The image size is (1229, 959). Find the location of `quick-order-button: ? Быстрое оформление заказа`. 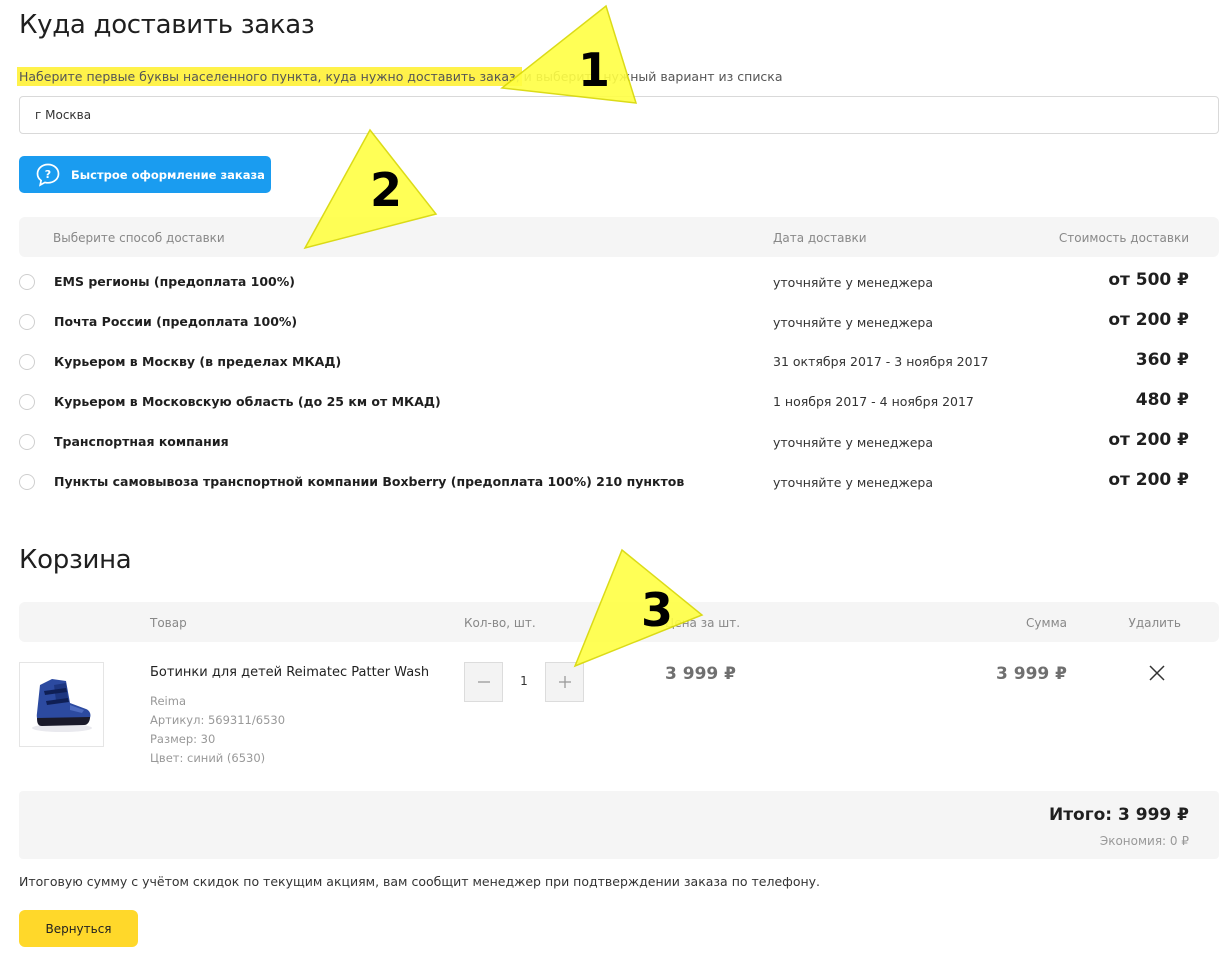

quick-order-button: ? Быстрое оформление заказа is located at coordinates (145, 174).